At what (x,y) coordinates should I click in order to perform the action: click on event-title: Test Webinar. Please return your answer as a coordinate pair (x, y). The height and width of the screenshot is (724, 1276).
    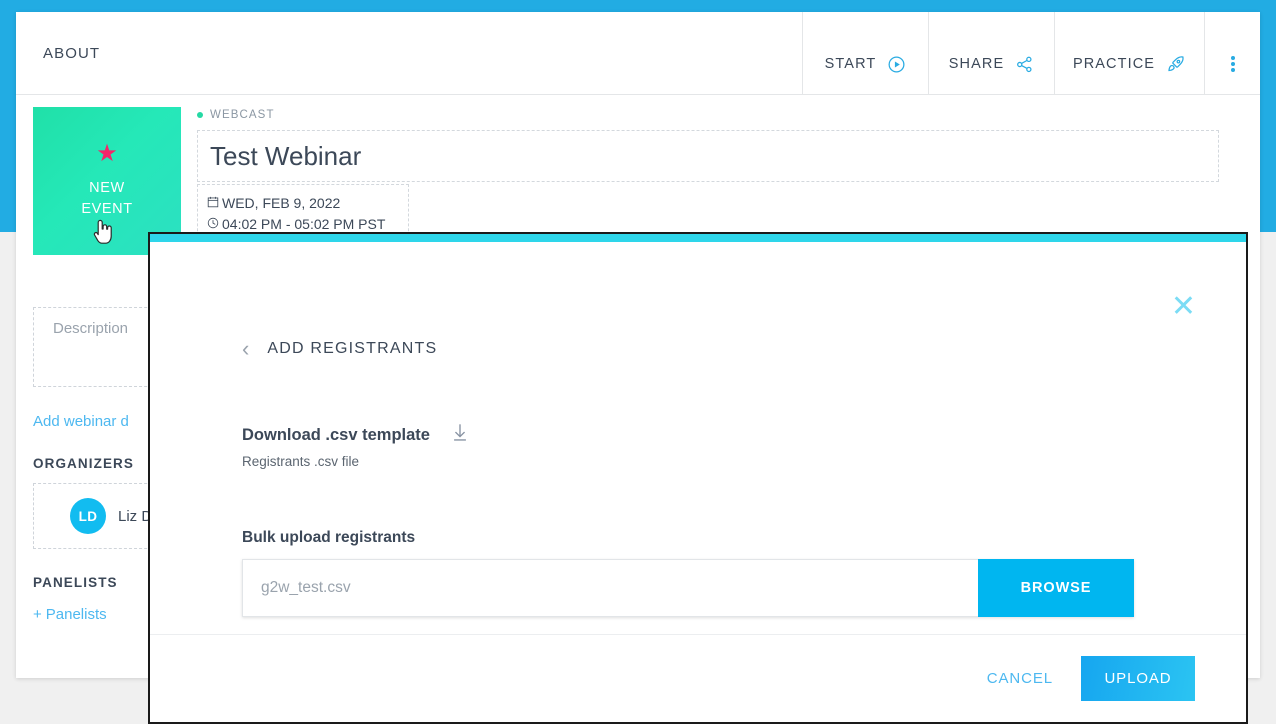
    Looking at the image, I should click on (286, 155).